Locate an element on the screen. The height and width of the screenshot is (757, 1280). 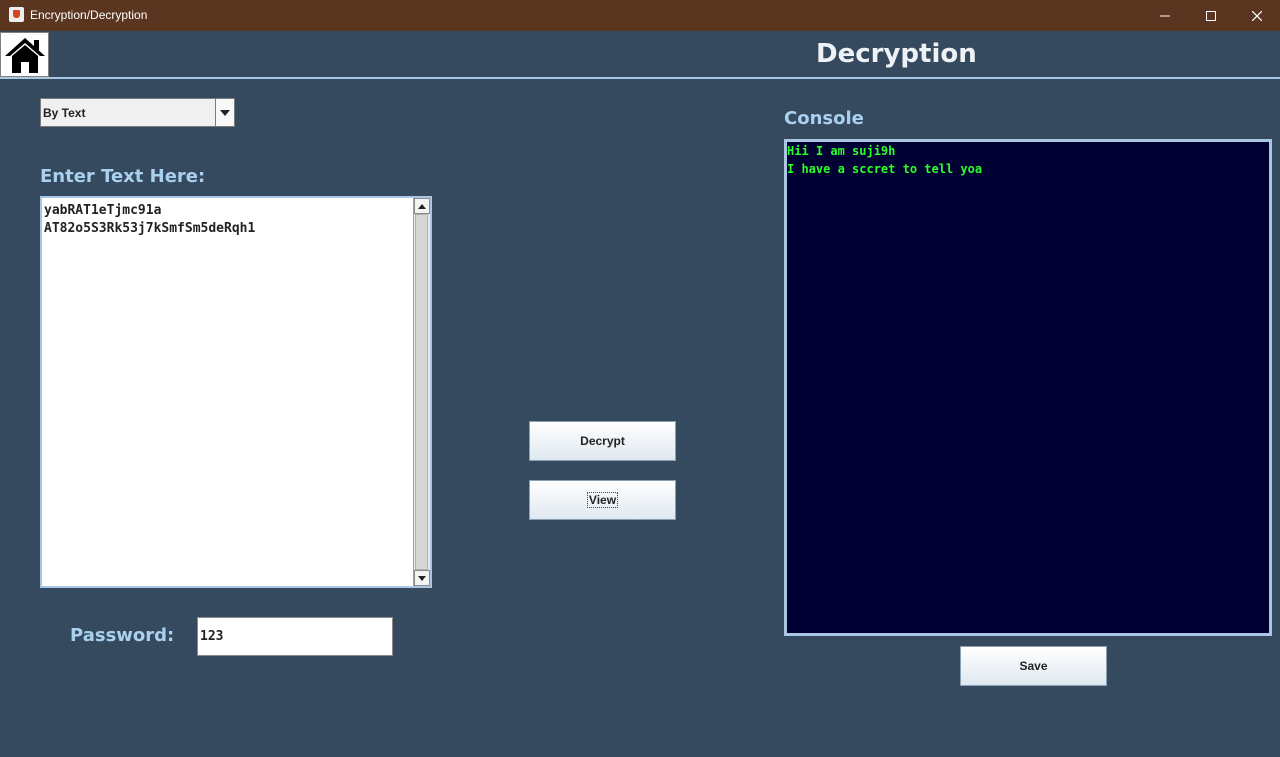
home-button is located at coordinates (24, 54).